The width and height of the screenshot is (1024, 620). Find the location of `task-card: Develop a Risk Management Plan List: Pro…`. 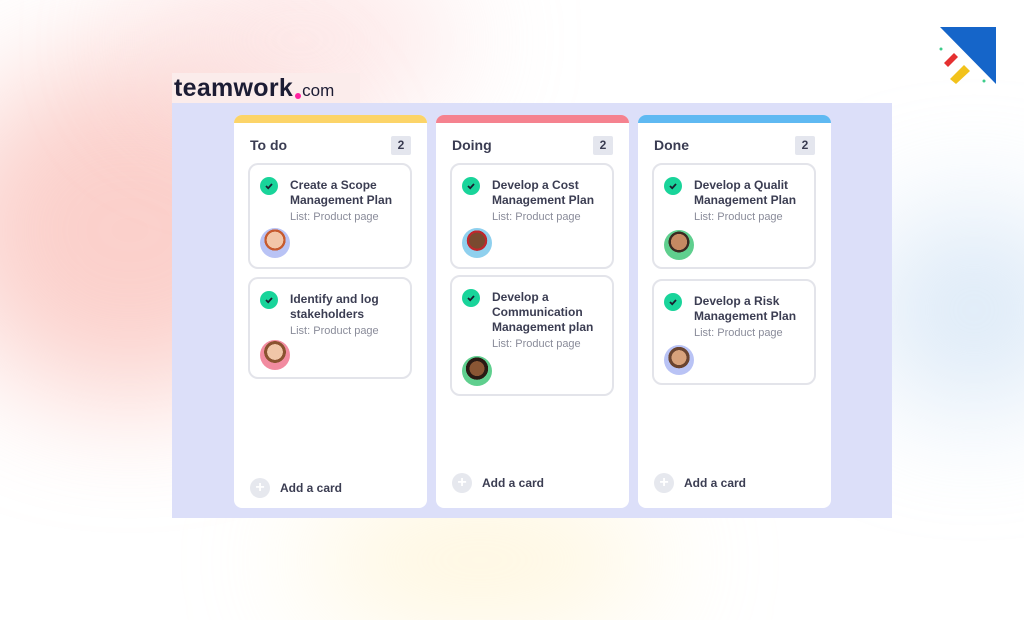

task-card: Develop a Risk Management Plan List: Pro… is located at coordinates (734, 332).